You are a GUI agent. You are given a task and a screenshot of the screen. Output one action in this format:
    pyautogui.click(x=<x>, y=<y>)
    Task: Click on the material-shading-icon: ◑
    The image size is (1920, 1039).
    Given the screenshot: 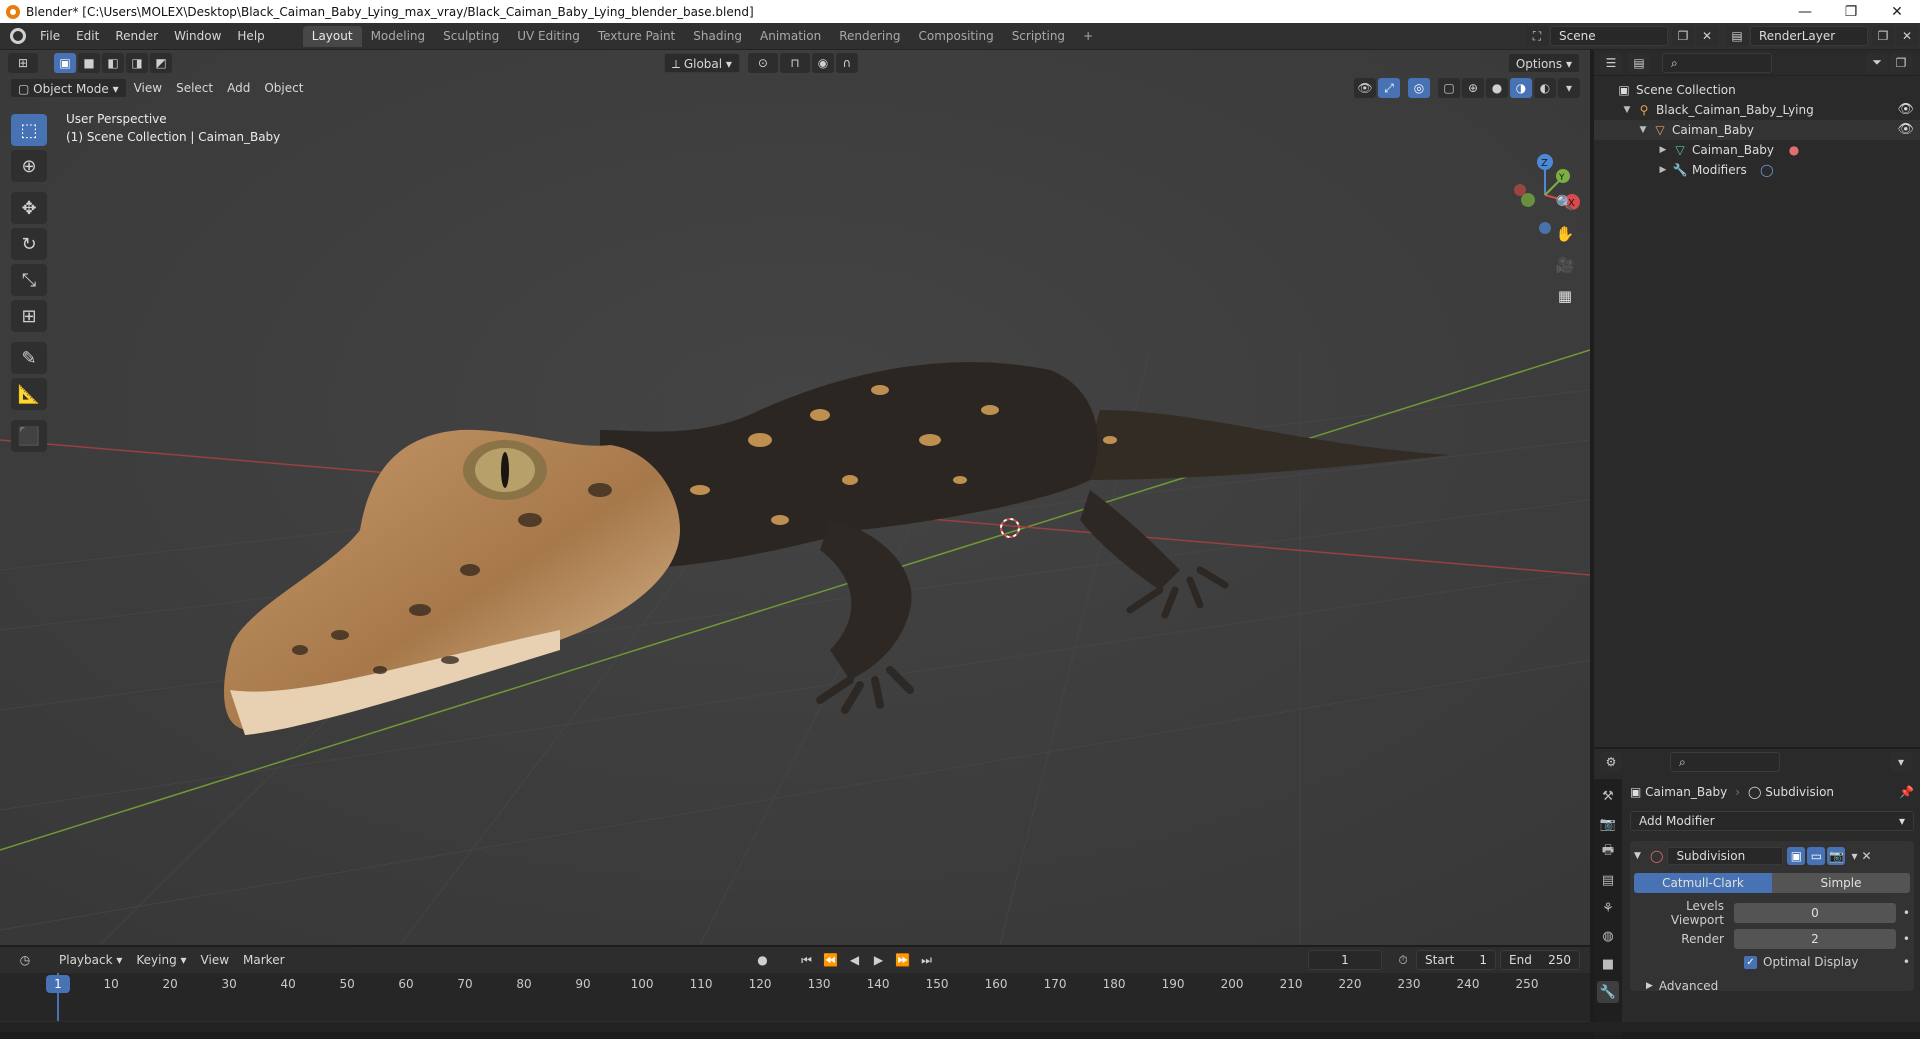 What is the action you would take?
    pyautogui.click(x=1521, y=88)
    